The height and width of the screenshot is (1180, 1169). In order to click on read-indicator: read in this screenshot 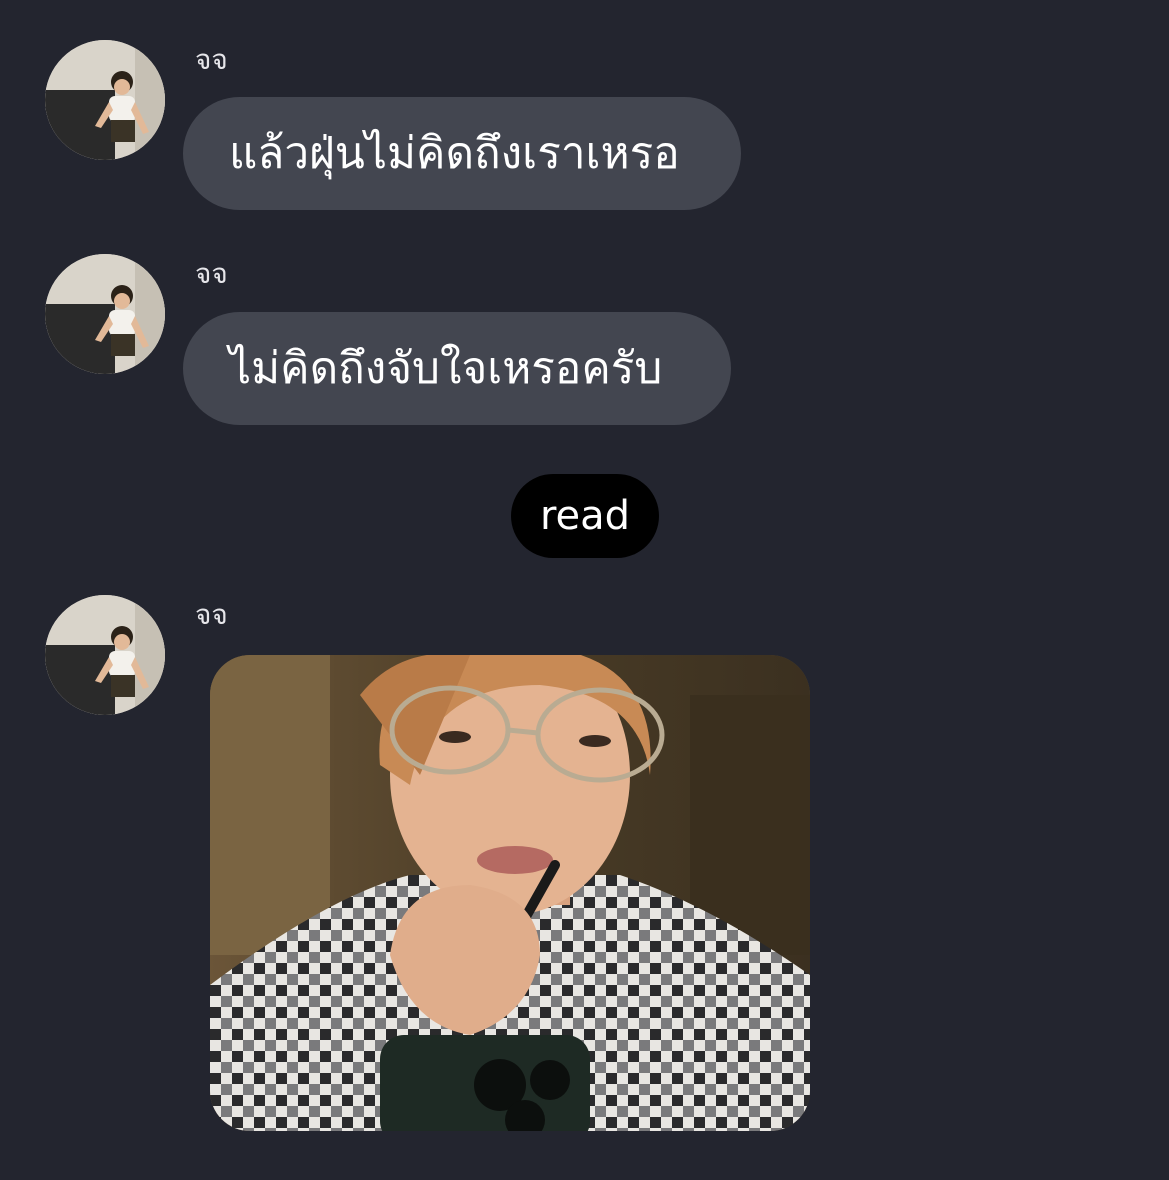, I will do `click(585, 516)`.